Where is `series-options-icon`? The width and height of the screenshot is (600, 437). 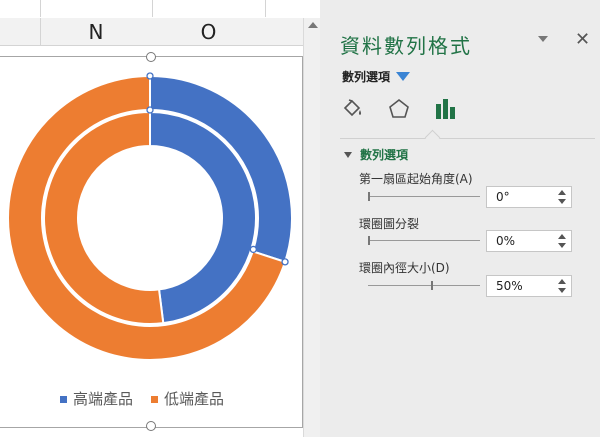
series-options-icon is located at coordinates (445, 109).